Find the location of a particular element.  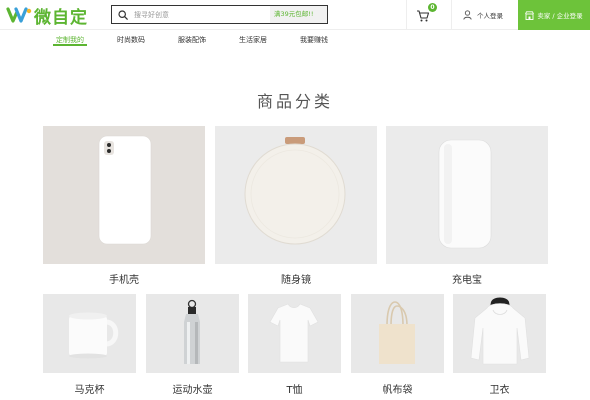

product-card-mug: 马克杯 is located at coordinates (89, 345).